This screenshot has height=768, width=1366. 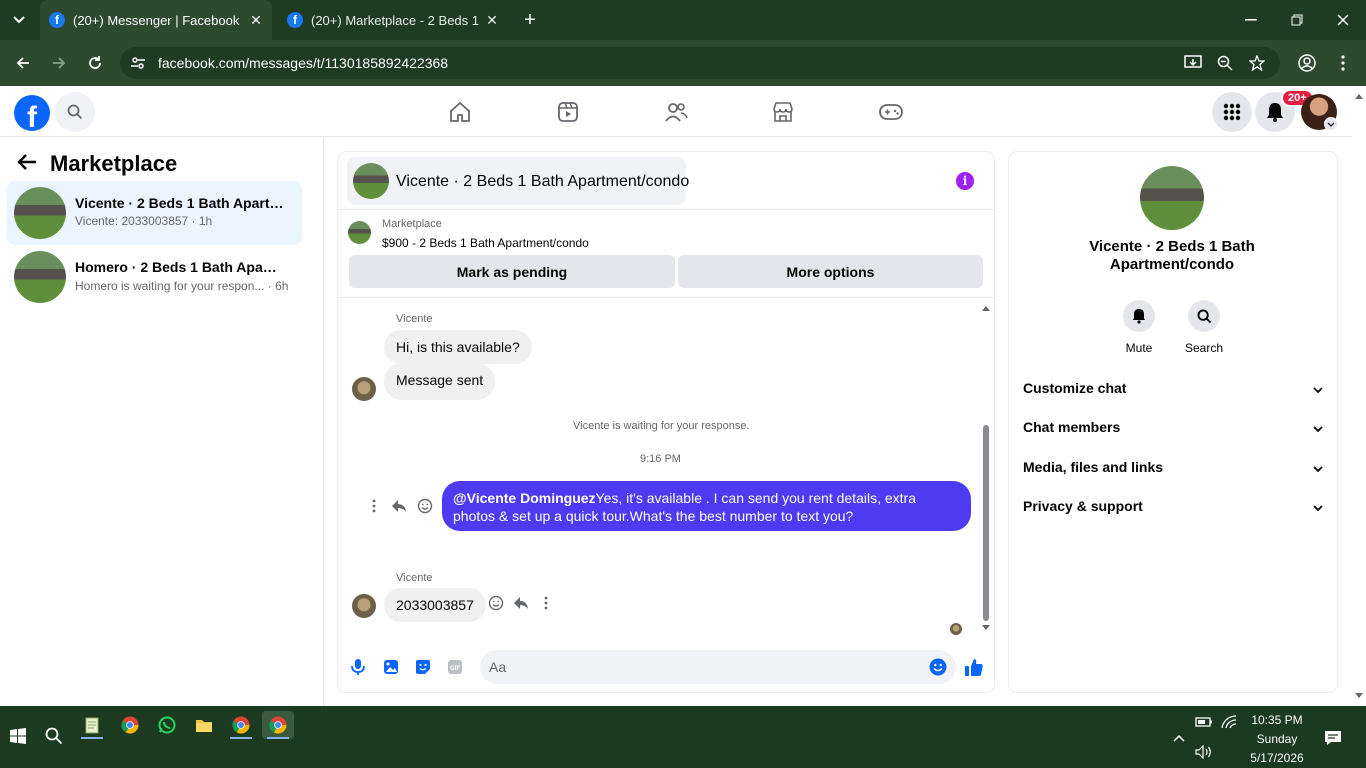 I want to click on mark-as-pending-button: Mark as pending, so click(x=512, y=271).